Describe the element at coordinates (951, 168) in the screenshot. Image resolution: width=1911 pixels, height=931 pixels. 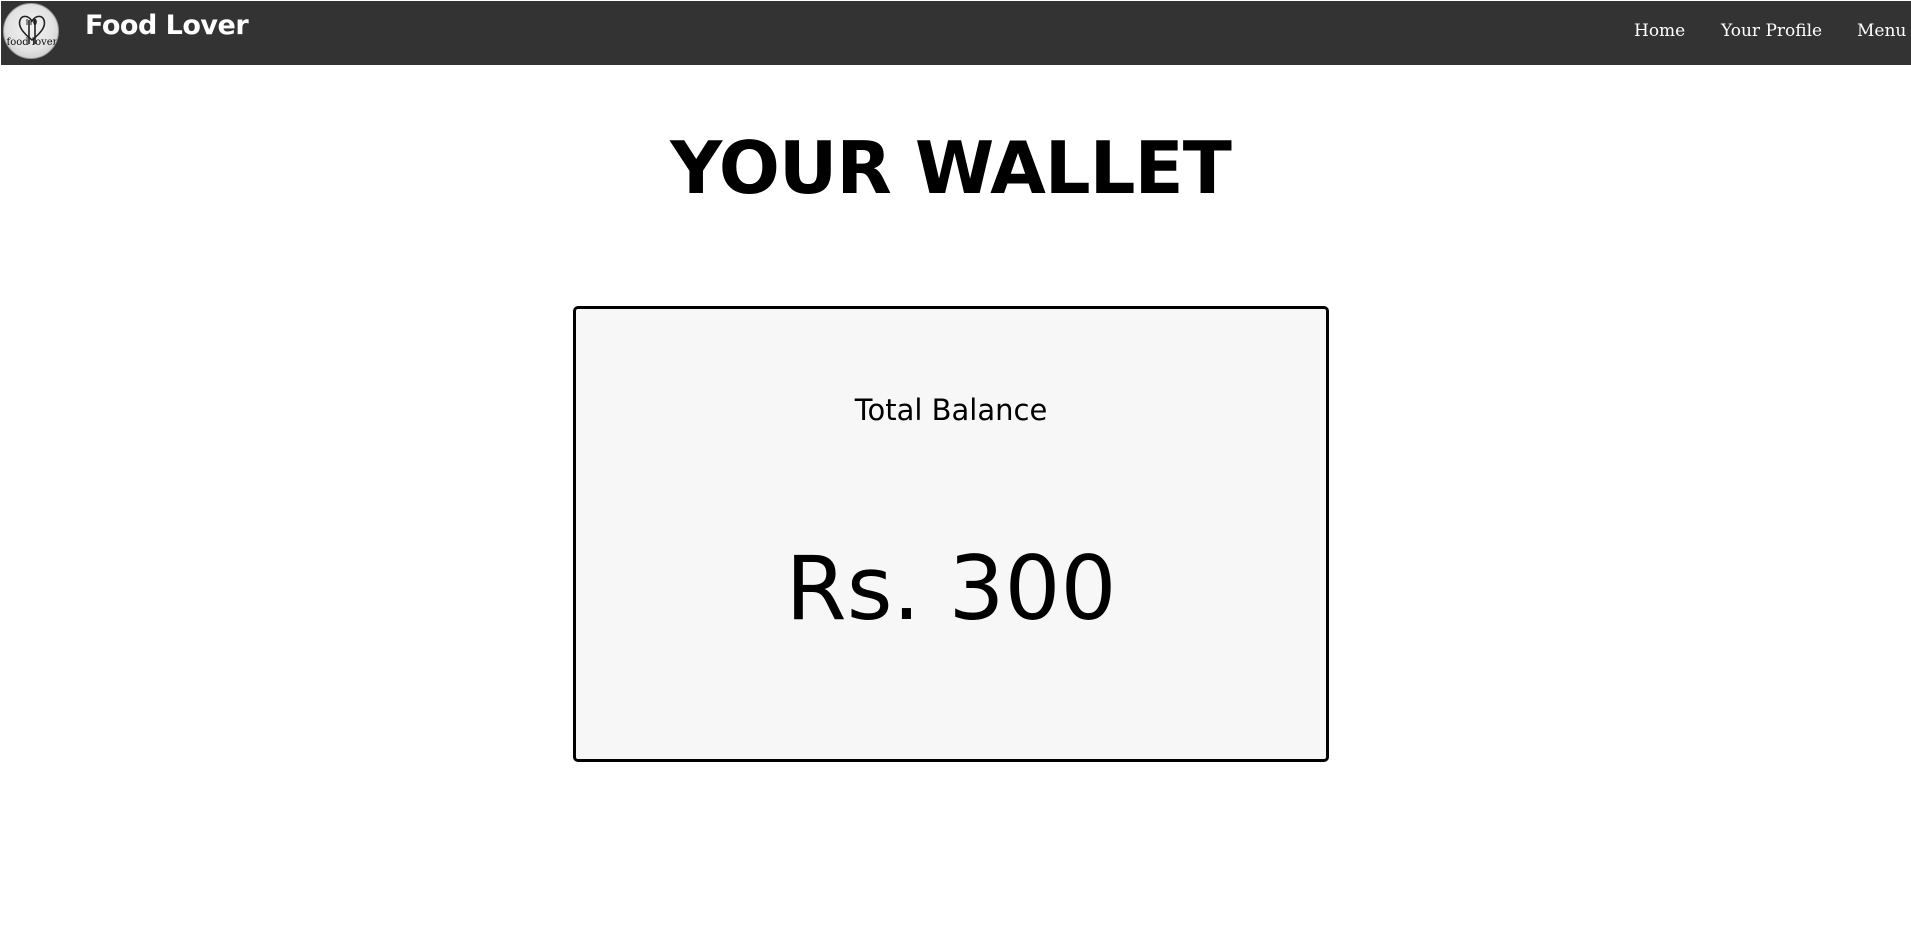
I see `page-title: YOUR WALLET` at that location.